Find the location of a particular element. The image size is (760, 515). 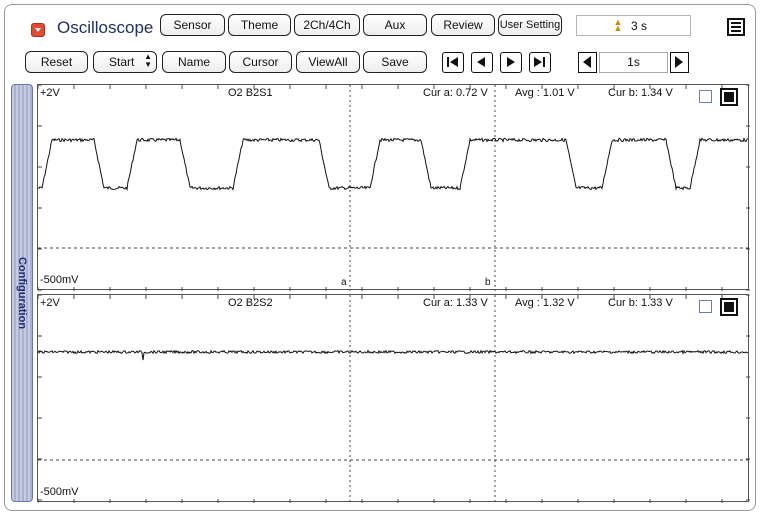

triangle-left-icon is located at coordinates (587, 62).